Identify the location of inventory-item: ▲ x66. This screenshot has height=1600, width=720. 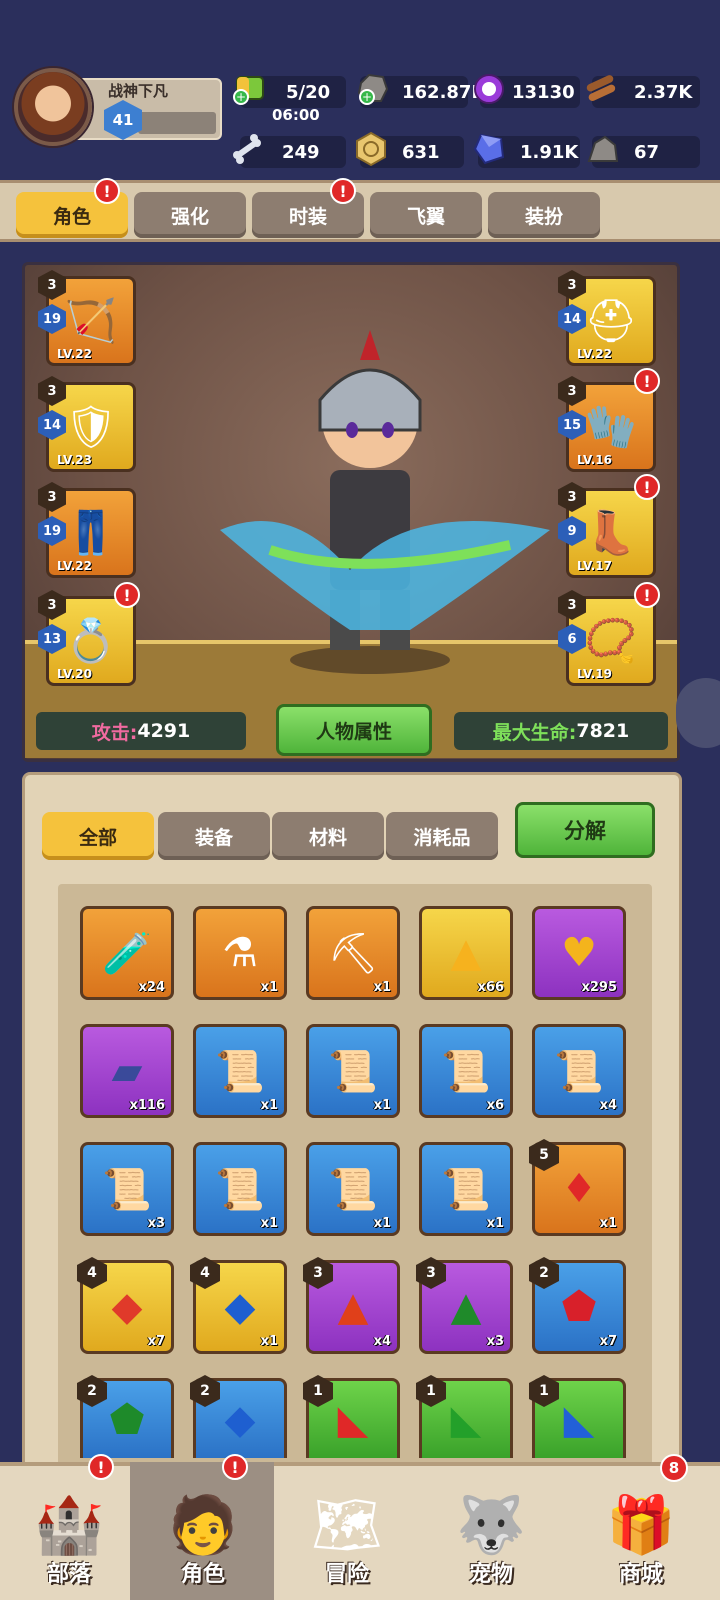
(466, 953).